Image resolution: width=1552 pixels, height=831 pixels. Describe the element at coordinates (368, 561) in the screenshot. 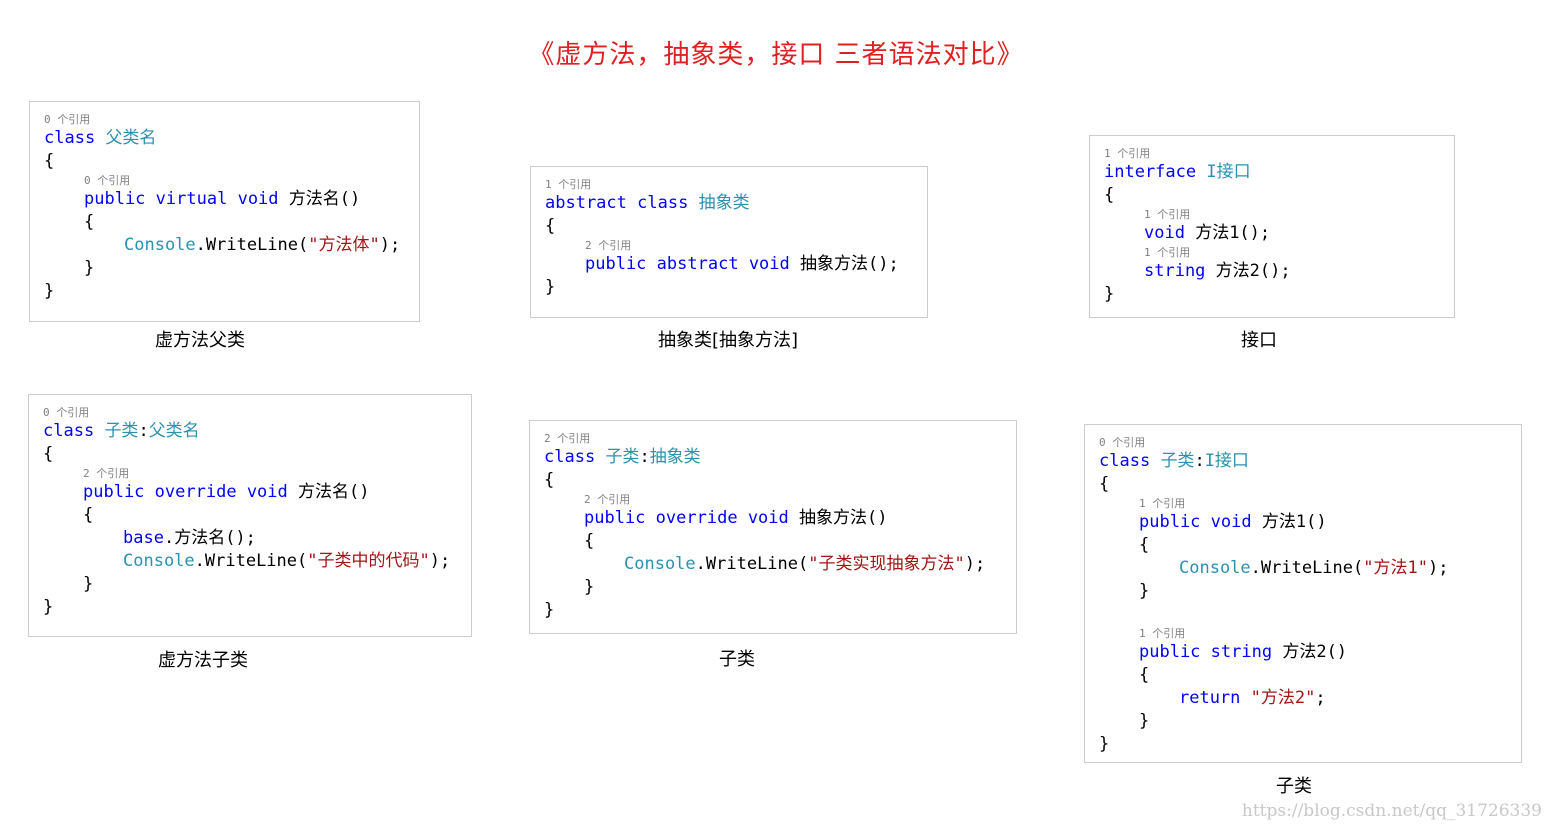

I see `code-token: "子类中的代码"` at that location.